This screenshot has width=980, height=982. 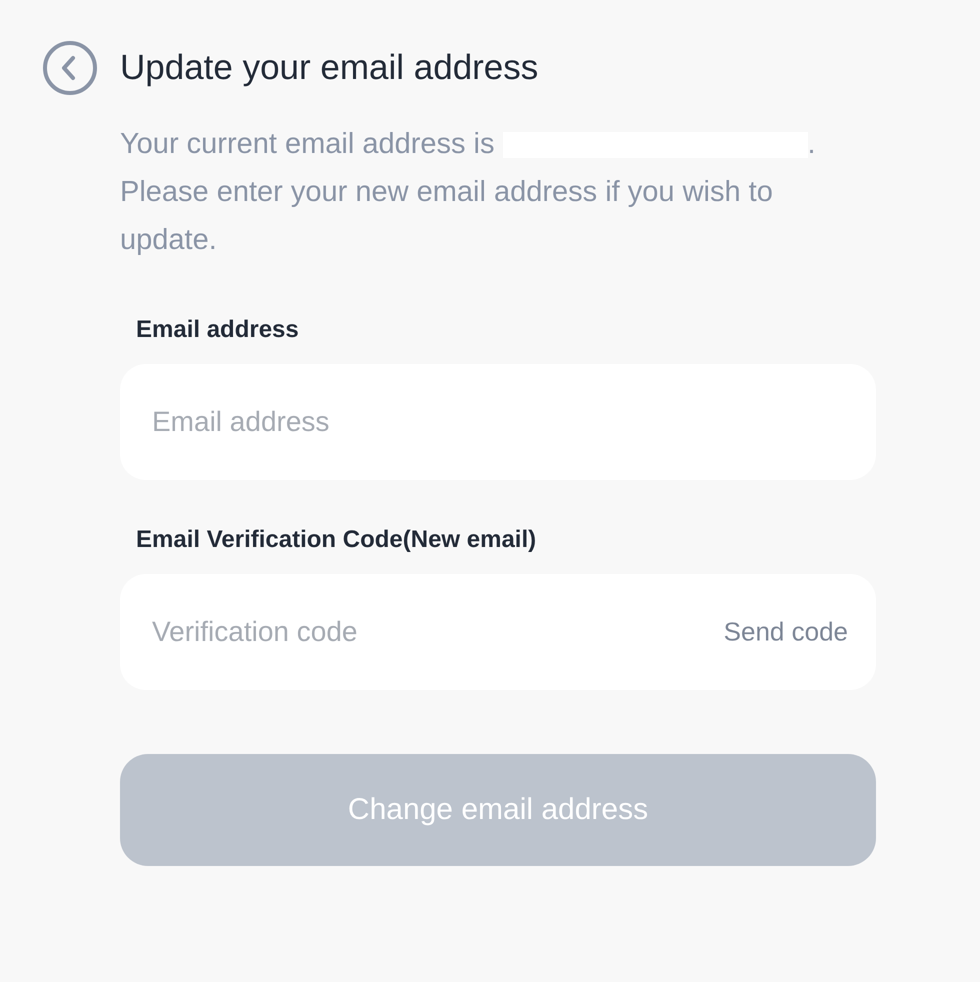 What do you see at coordinates (329, 68) in the screenshot?
I see `page-title: Update your email address` at bounding box center [329, 68].